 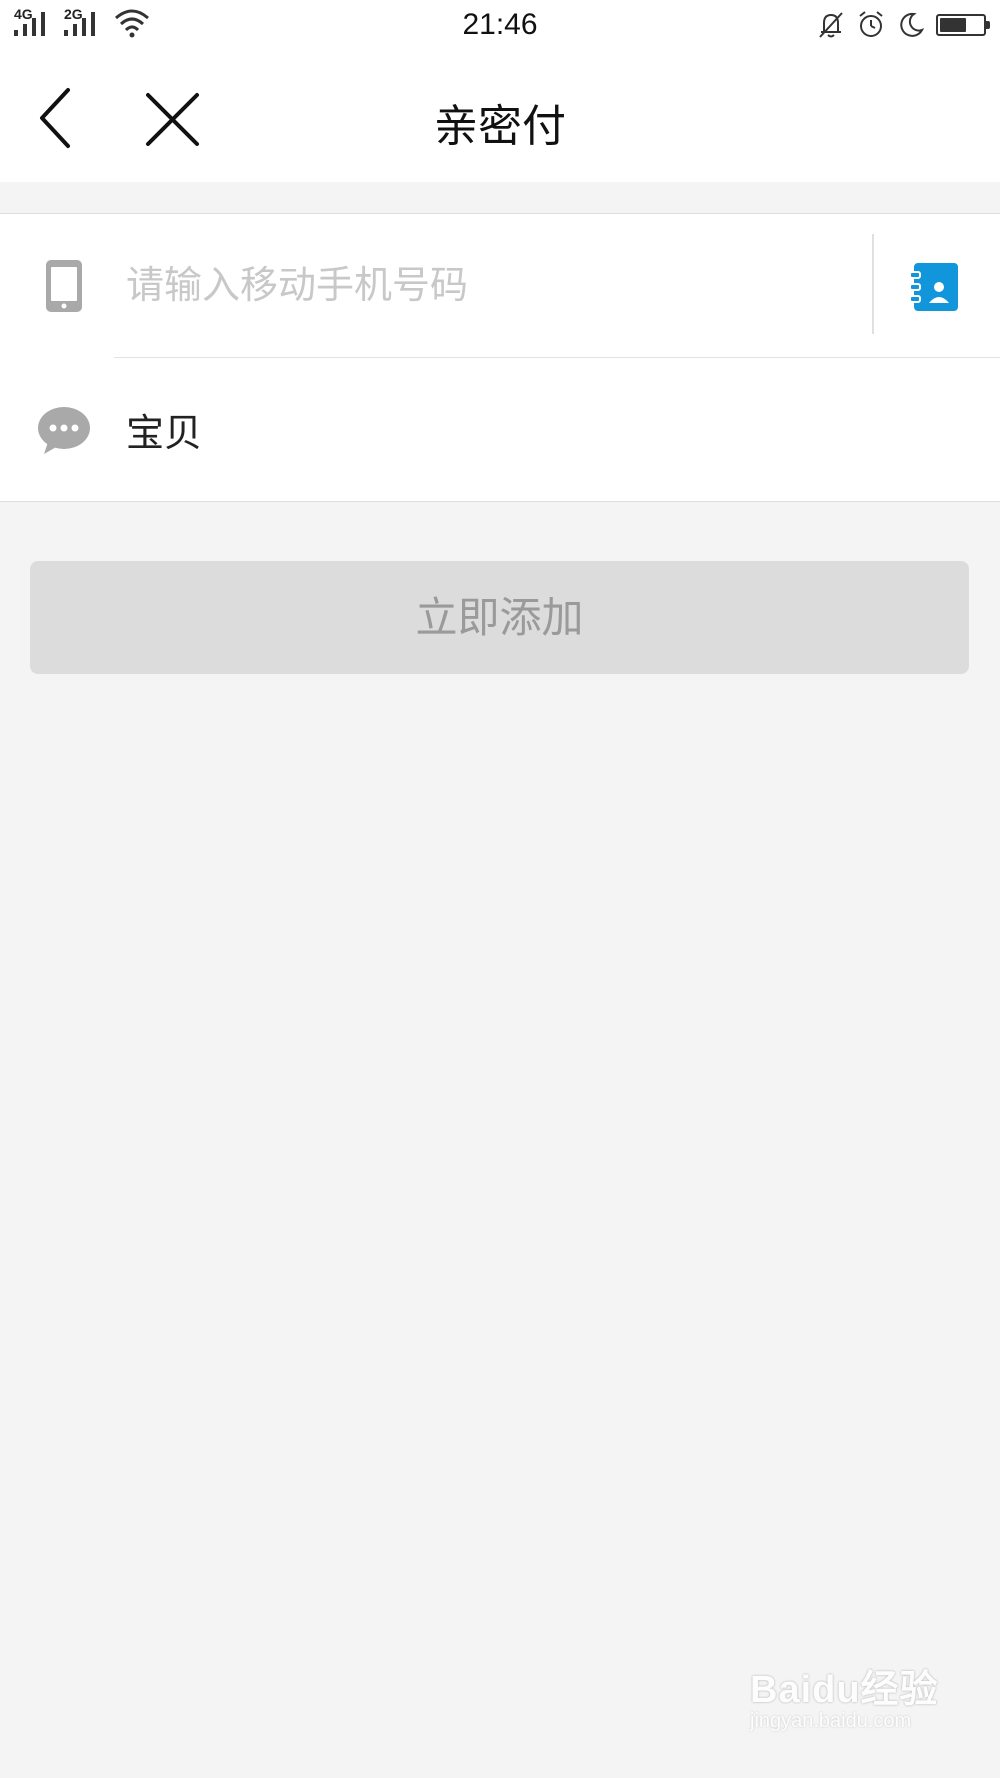 I want to click on chat-bubble-icon, so click(x=64, y=430).